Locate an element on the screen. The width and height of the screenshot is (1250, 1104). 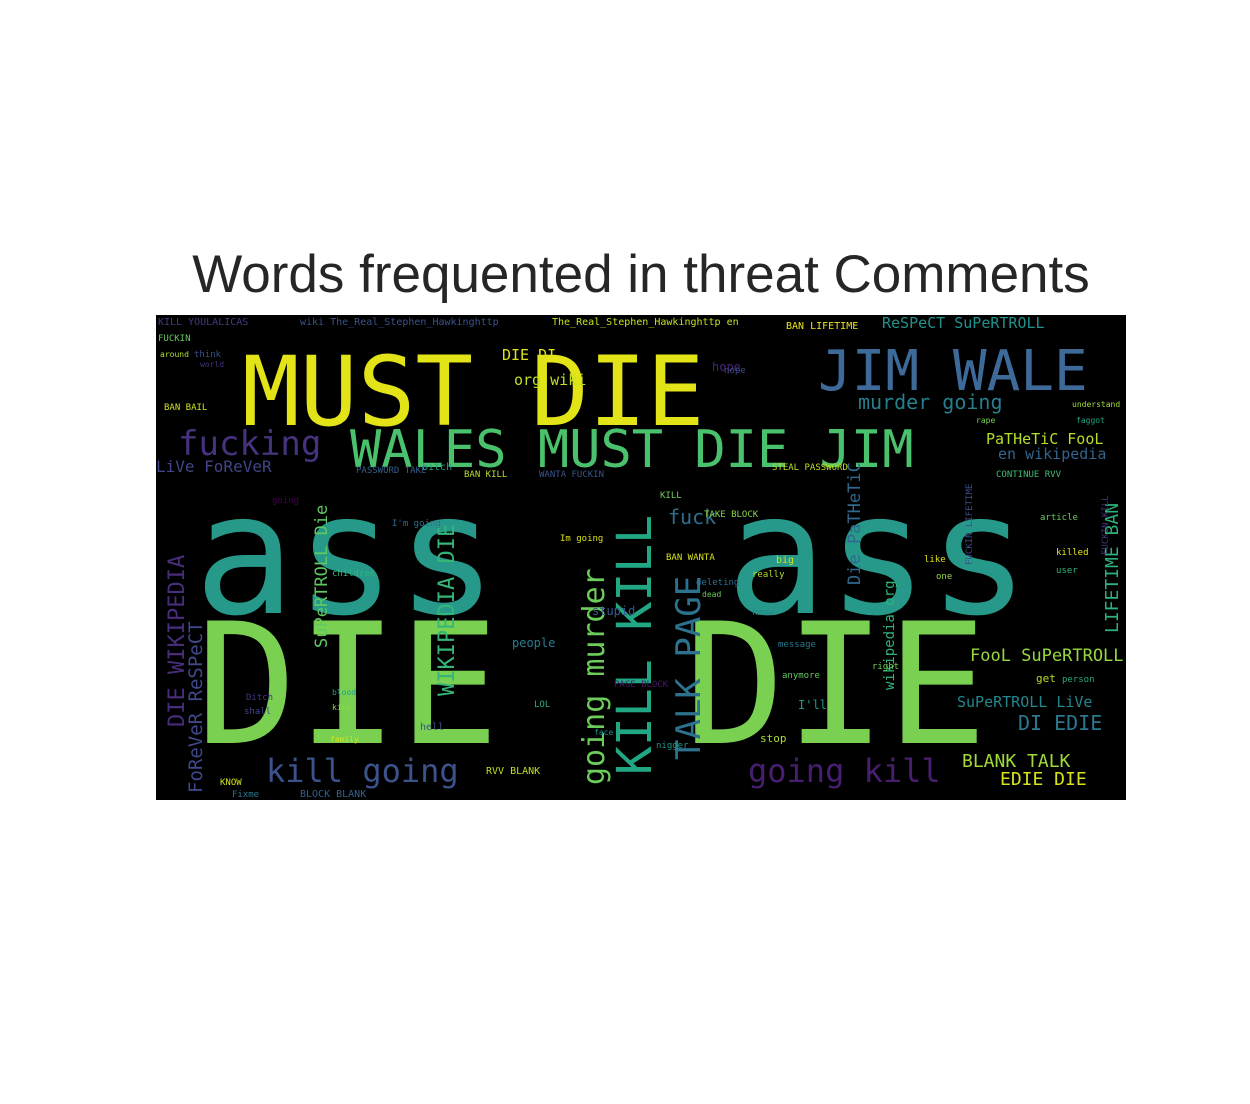
cloud-word: RVV BLANK is located at coordinates (513, 771).